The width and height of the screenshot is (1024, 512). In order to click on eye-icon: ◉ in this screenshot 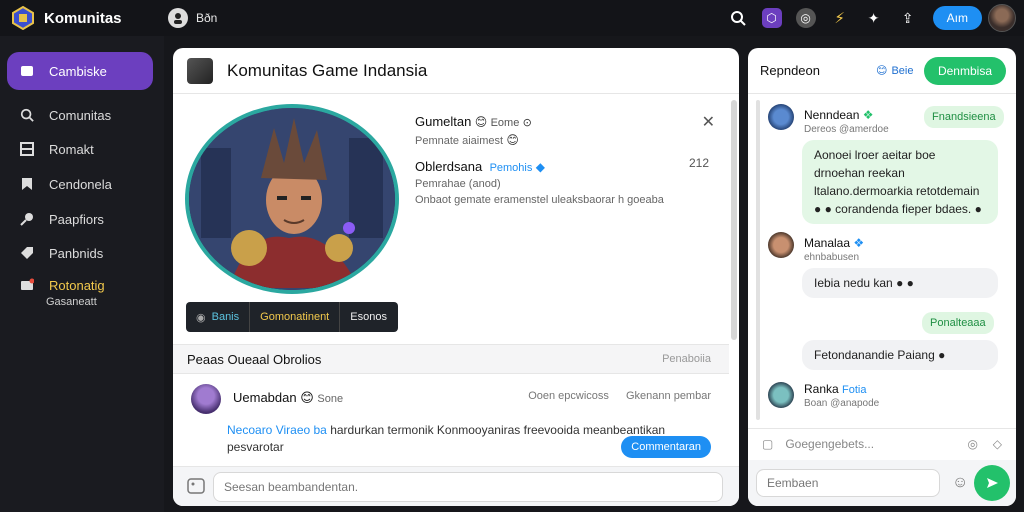, I will do `click(201, 317)`.